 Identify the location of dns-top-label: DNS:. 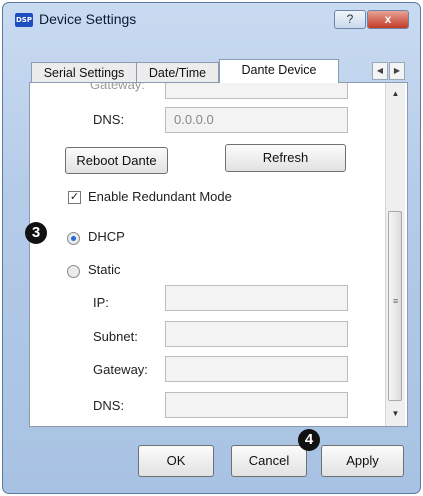
(109, 119).